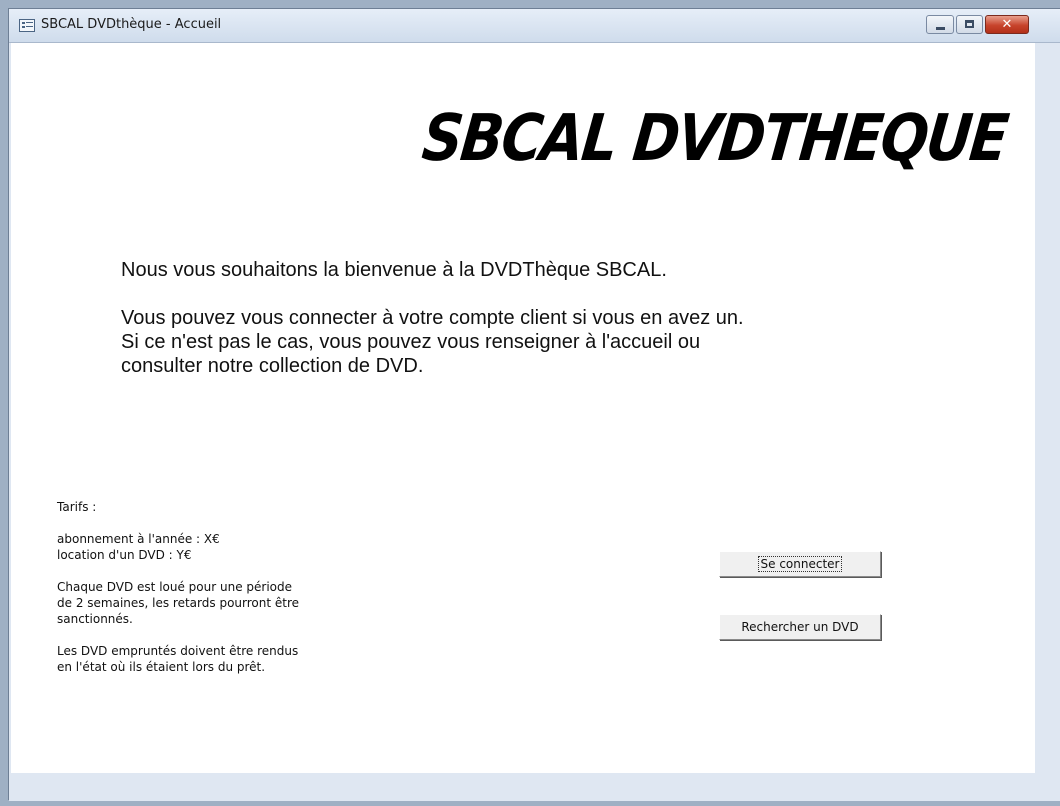  What do you see at coordinates (534, 787) in the screenshot?
I see `status-area` at bounding box center [534, 787].